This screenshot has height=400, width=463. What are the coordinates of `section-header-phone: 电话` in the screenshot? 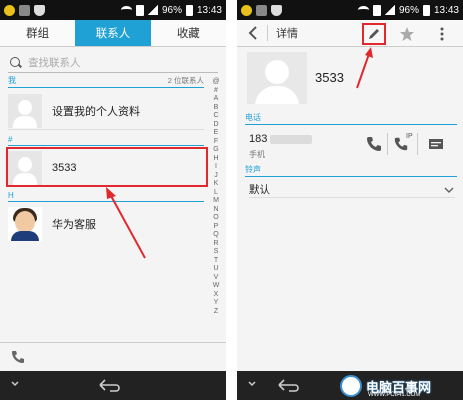 It's located at (351, 119).